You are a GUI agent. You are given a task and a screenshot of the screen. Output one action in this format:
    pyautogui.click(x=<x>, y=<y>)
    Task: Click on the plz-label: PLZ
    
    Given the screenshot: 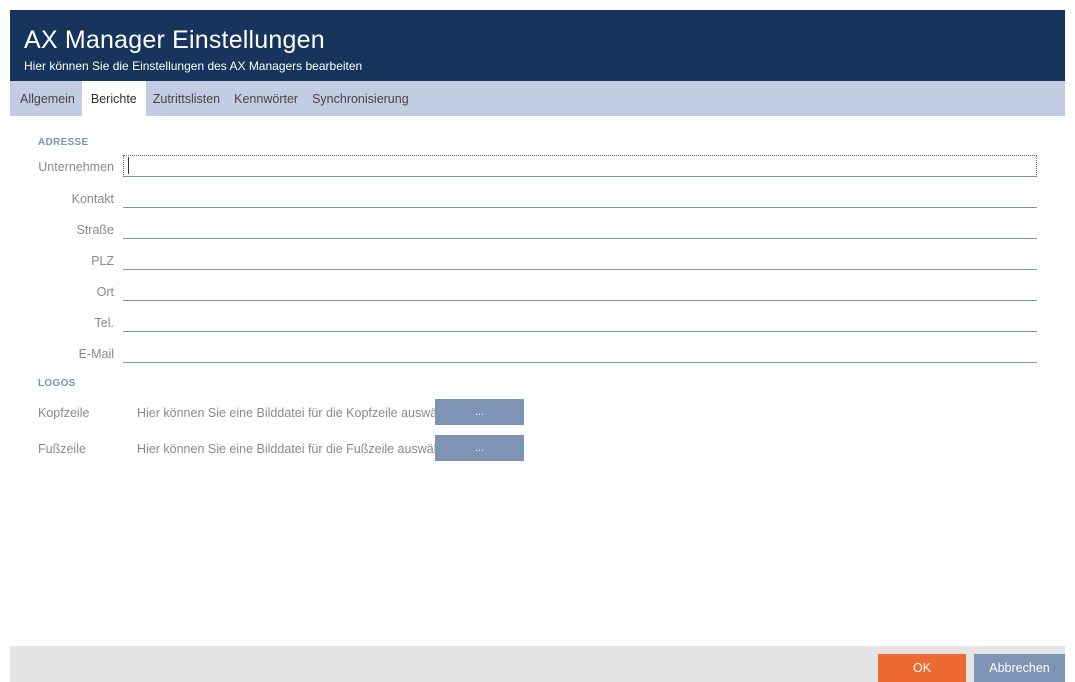 What is the action you would take?
    pyautogui.click(x=102, y=261)
    